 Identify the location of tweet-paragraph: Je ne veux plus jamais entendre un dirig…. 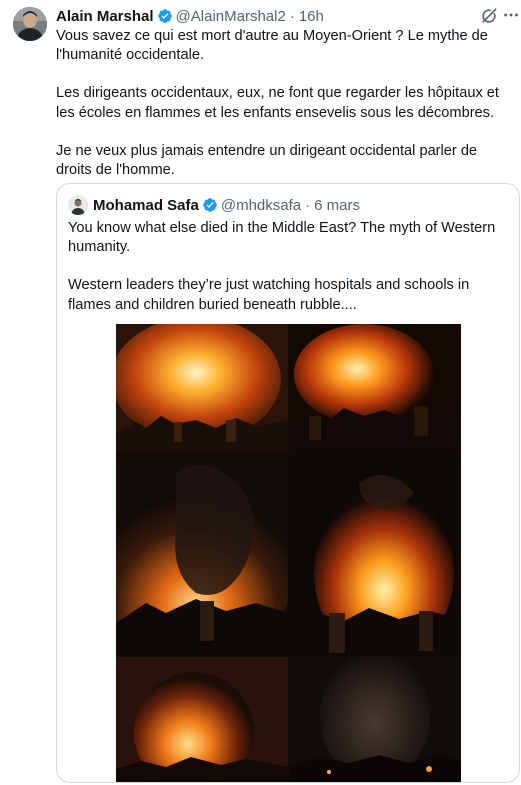
(267, 160).